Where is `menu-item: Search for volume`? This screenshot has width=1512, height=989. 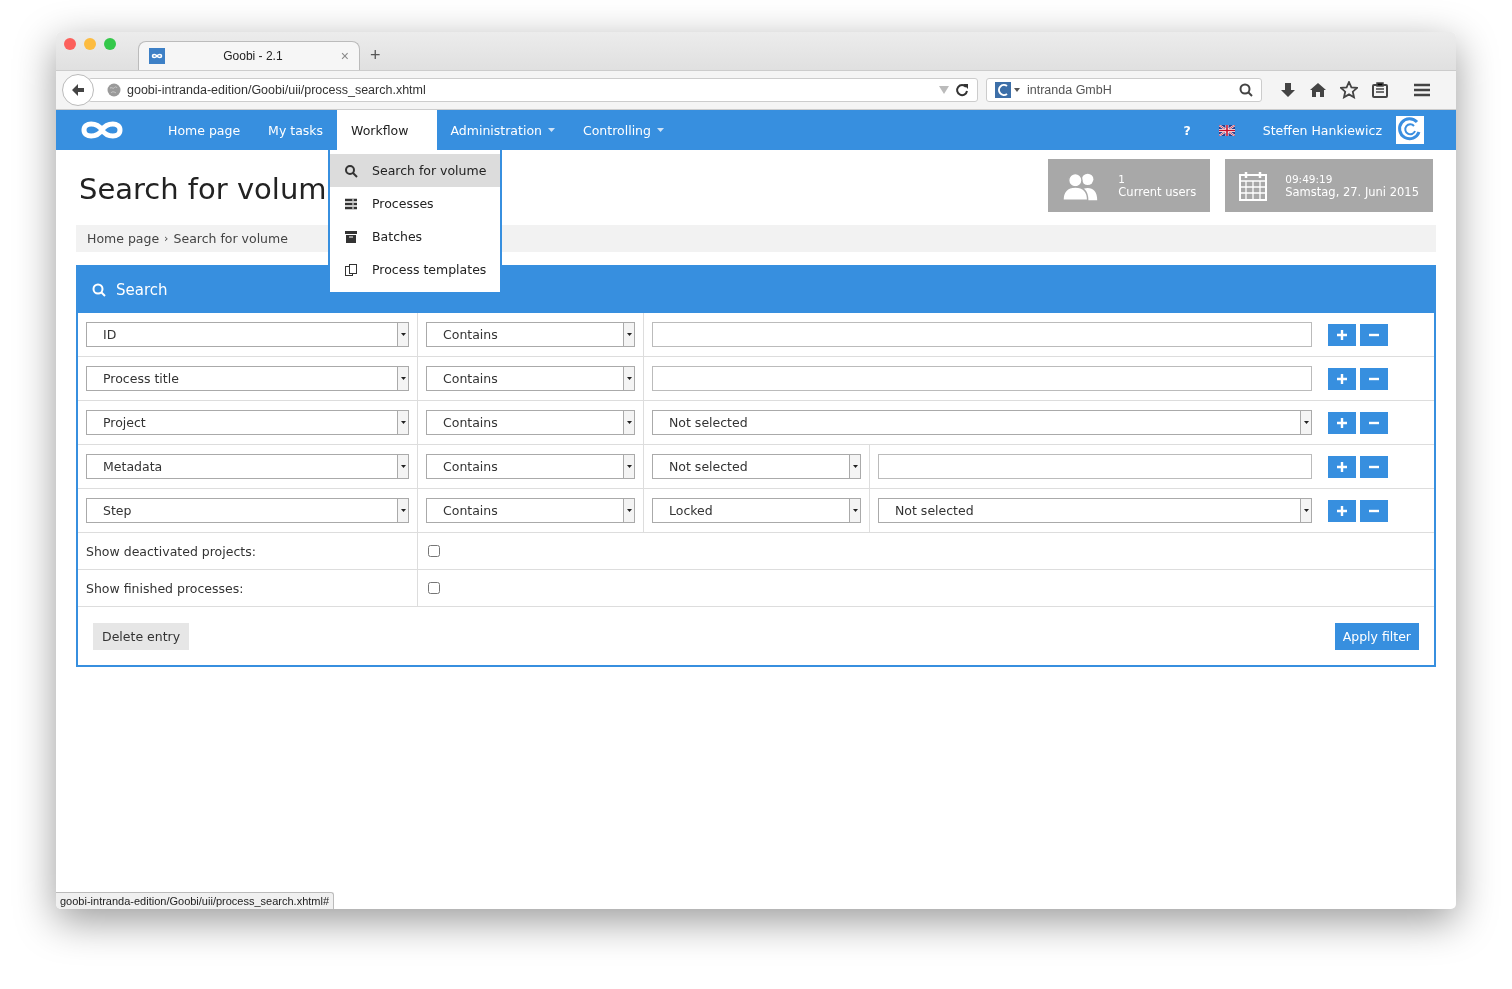
menu-item: Search for volume is located at coordinates (415, 170).